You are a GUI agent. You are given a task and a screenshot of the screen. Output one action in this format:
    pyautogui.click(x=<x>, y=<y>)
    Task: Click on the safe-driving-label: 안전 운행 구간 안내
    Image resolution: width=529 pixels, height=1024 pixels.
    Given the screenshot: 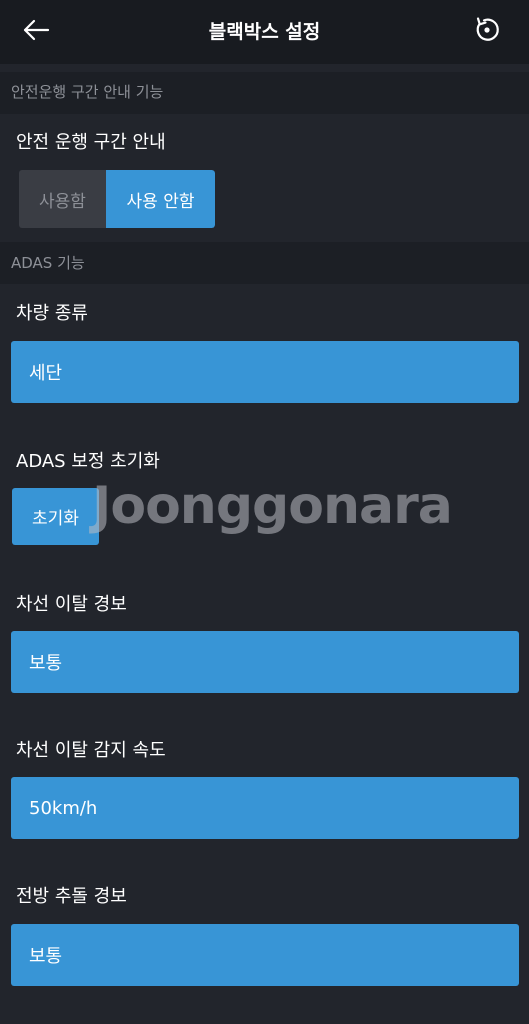 What is the action you would take?
    pyautogui.click(x=91, y=142)
    